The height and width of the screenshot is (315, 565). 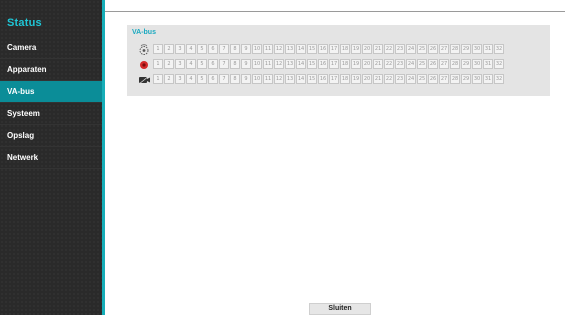 What do you see at coordinates (51, 70) in the screenshot?
I see `sidebar-item-apparaten: Apparaten` at bounding box center [51, 70].